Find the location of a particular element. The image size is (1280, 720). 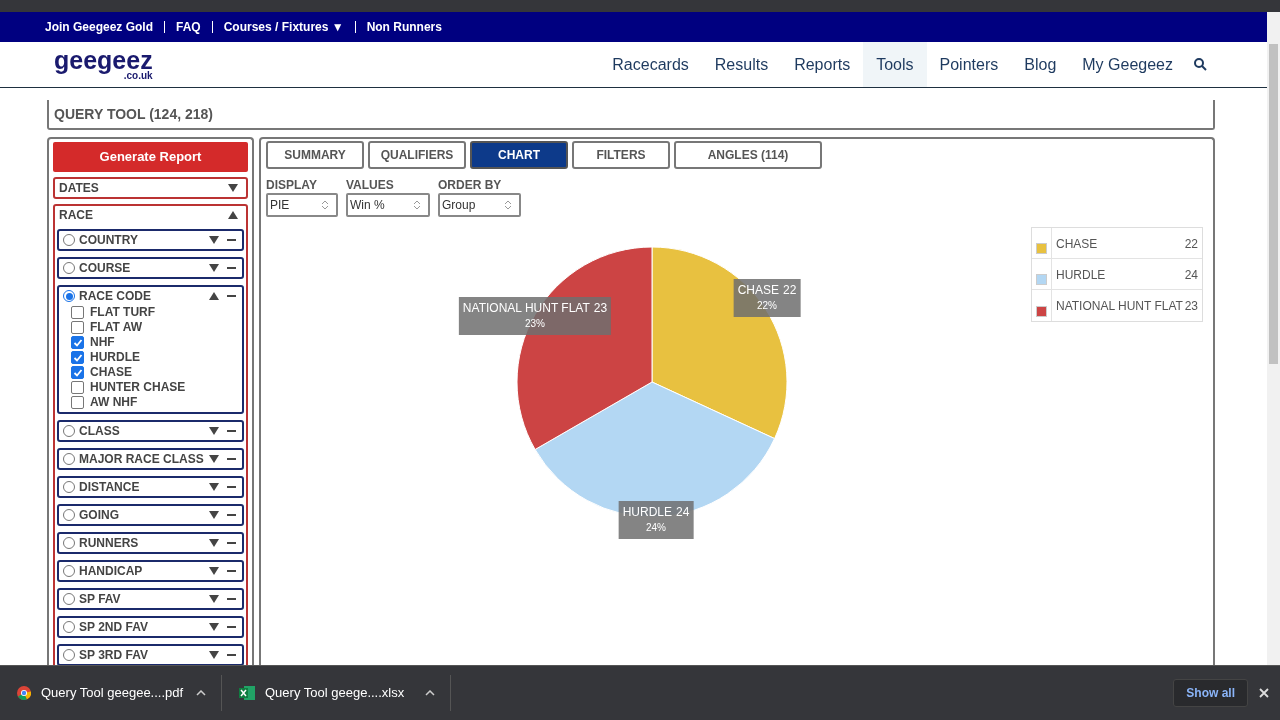

filter-label: MAJOR RACE CLASS is located at coordinates (142, 459).